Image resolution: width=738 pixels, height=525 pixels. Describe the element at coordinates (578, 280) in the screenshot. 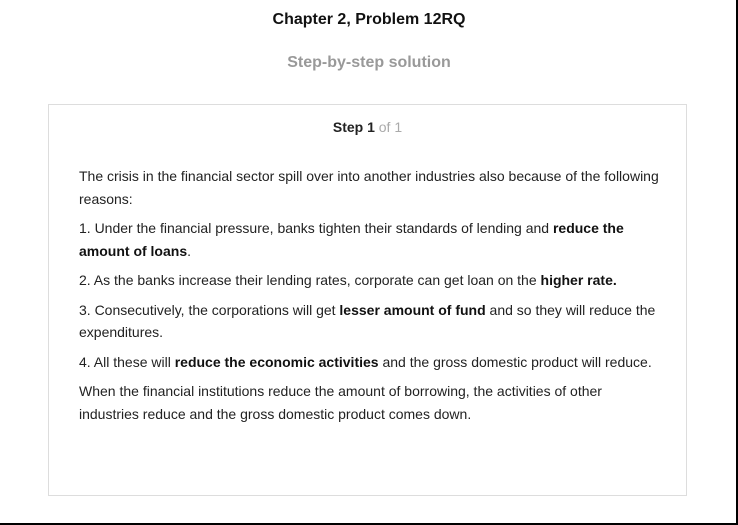

I see `reason-2-emphasis: higher rate.` at that location.